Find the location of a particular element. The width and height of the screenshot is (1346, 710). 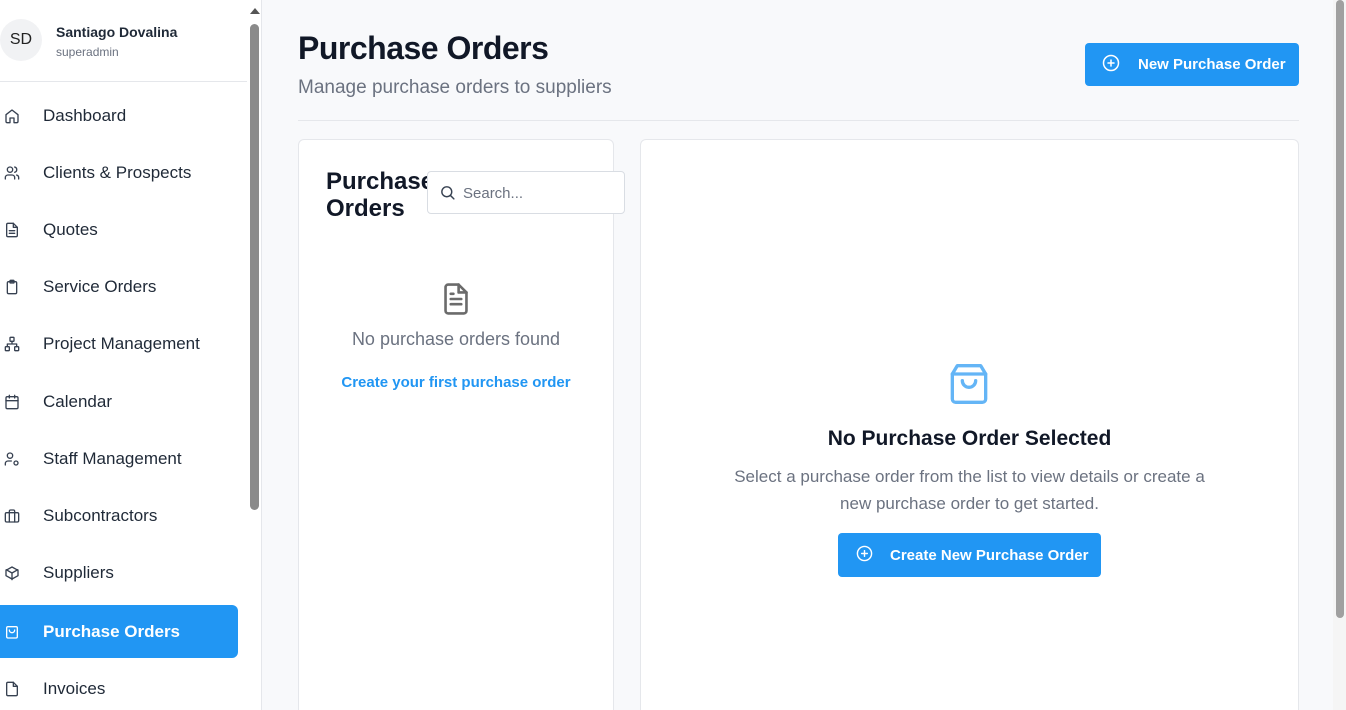

list-title: Purchase Orders is located at coordinates (380, 195).